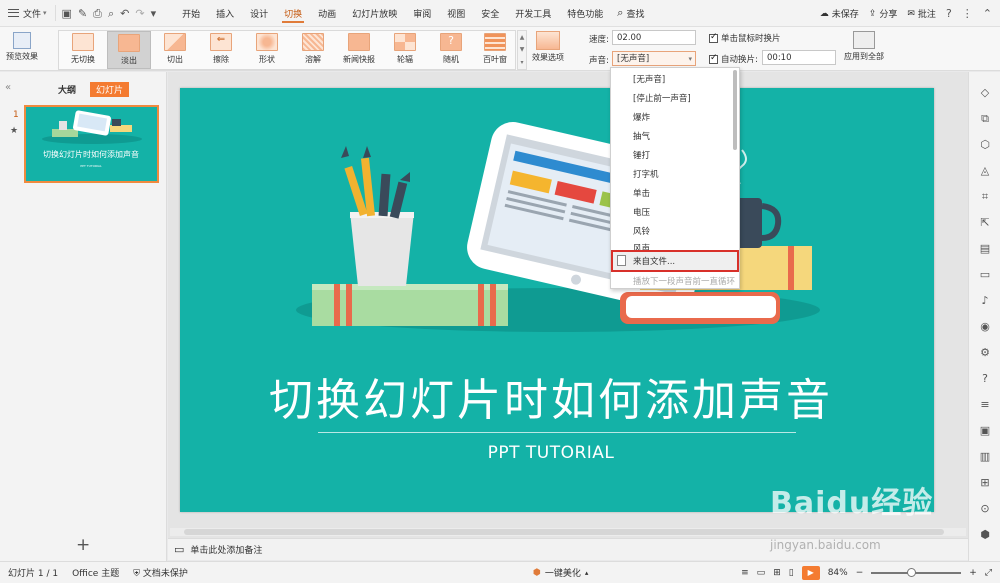 The height and width of the screenshot is (583, 1000). I want to click on horizontal-scrollbar, so click(568, 532).